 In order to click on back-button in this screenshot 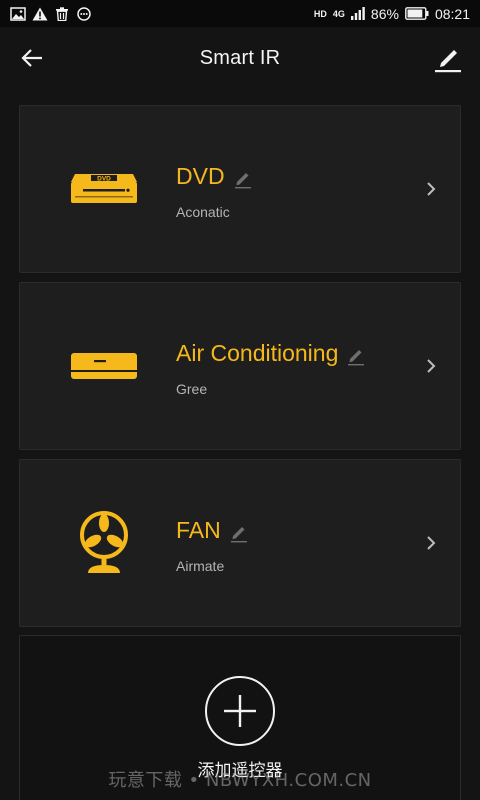, I will do `click(32, 58)`.